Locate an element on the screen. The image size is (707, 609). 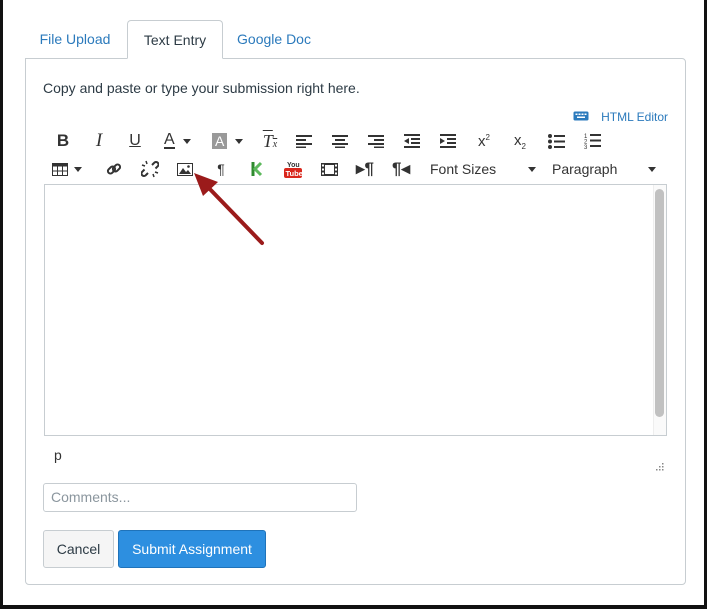
tab-file-upload: File Upload is located at coordinates (75, 39).